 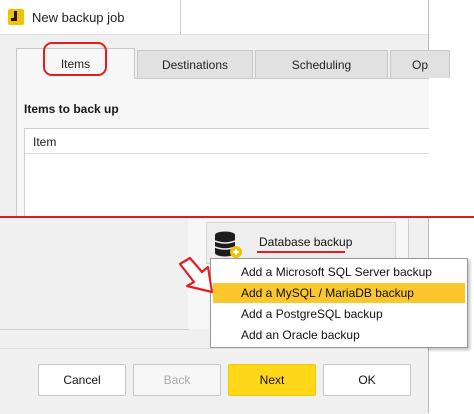 What do you see at coordinates (301, 252) in the screenshot?
I see `database-backup-annotation` at bounding box center [301, 252].